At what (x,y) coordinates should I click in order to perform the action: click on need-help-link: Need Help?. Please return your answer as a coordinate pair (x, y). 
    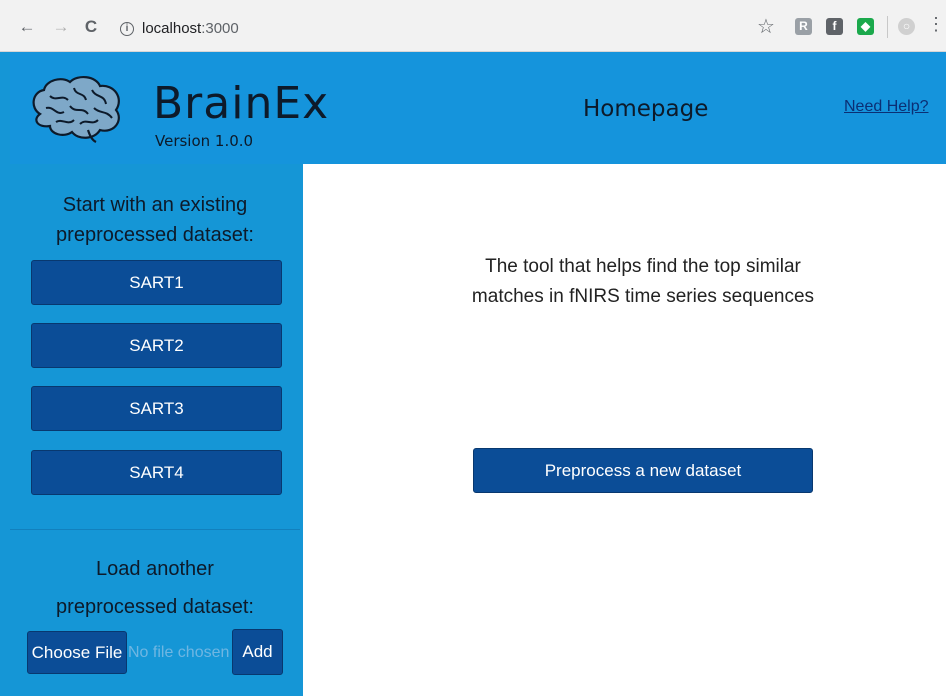
    Looking at the image, I should click on (886, 107).